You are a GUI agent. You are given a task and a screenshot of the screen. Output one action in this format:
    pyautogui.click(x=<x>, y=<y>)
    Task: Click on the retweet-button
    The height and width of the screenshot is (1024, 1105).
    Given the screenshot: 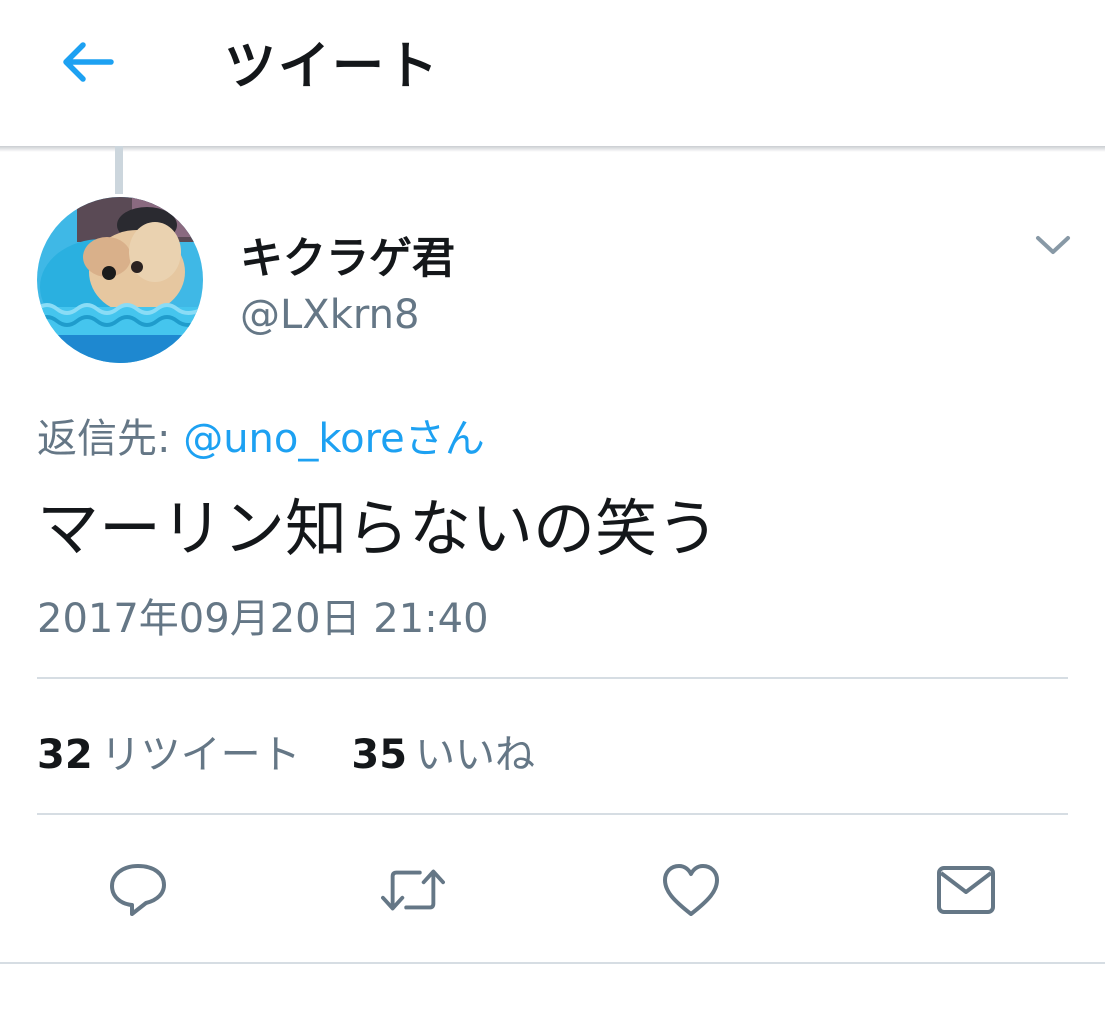 What is the action you would take?
    pyautogui.click(x=413, y=890)
    